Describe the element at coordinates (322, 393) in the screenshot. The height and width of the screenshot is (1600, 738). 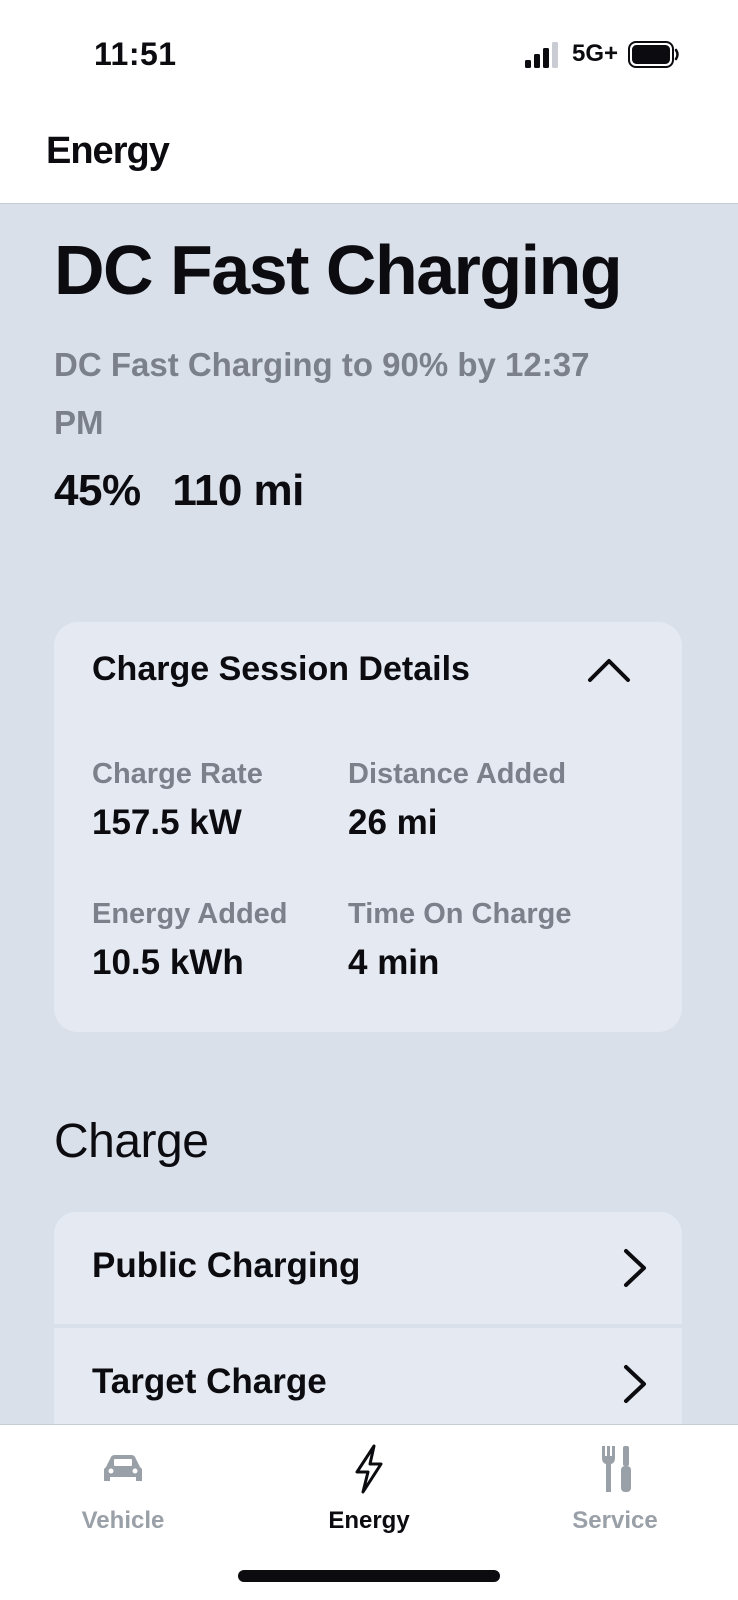
I see `charging-status-text: DC Fast Charging to 90% by 12:37 PM` at that location.